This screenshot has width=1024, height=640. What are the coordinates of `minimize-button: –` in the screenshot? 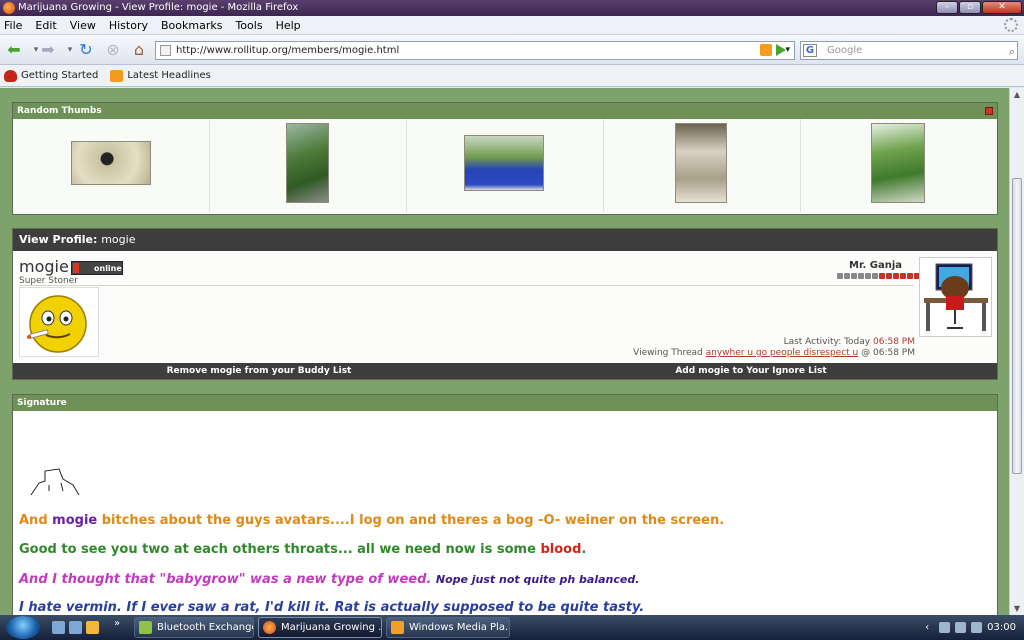 It's located at (947, 7).